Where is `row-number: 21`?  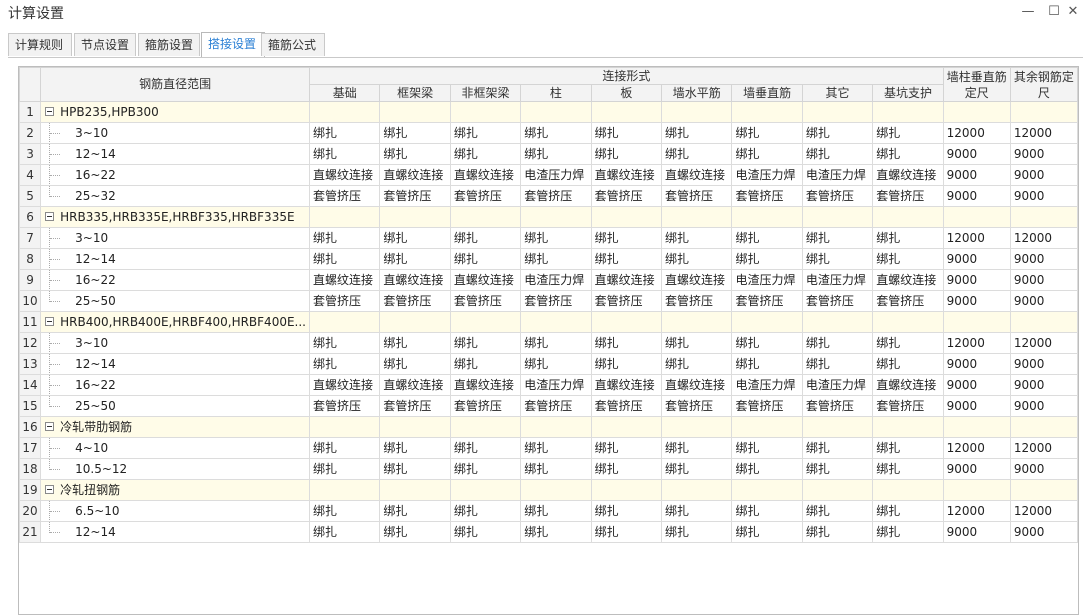 row-number: 21 is located at coordinates (30, 532).